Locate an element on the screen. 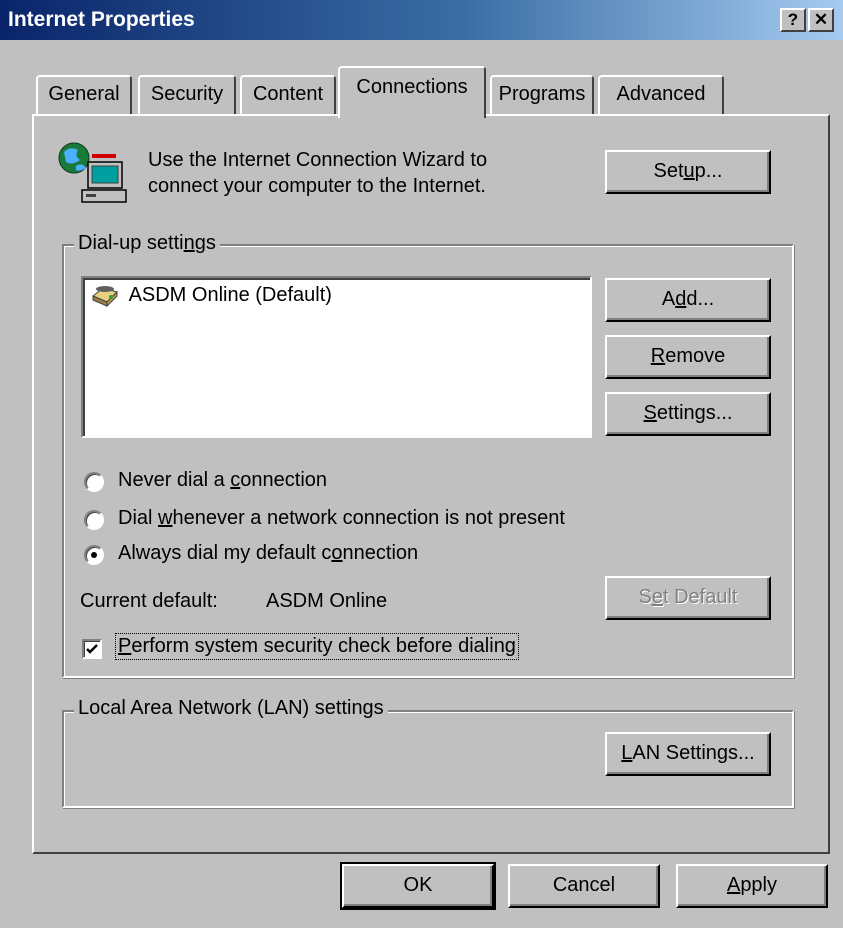 The width and height of the screenshot is (843, 928). list-item: ASDM Online (Default) is located at coordinates (210, 296).